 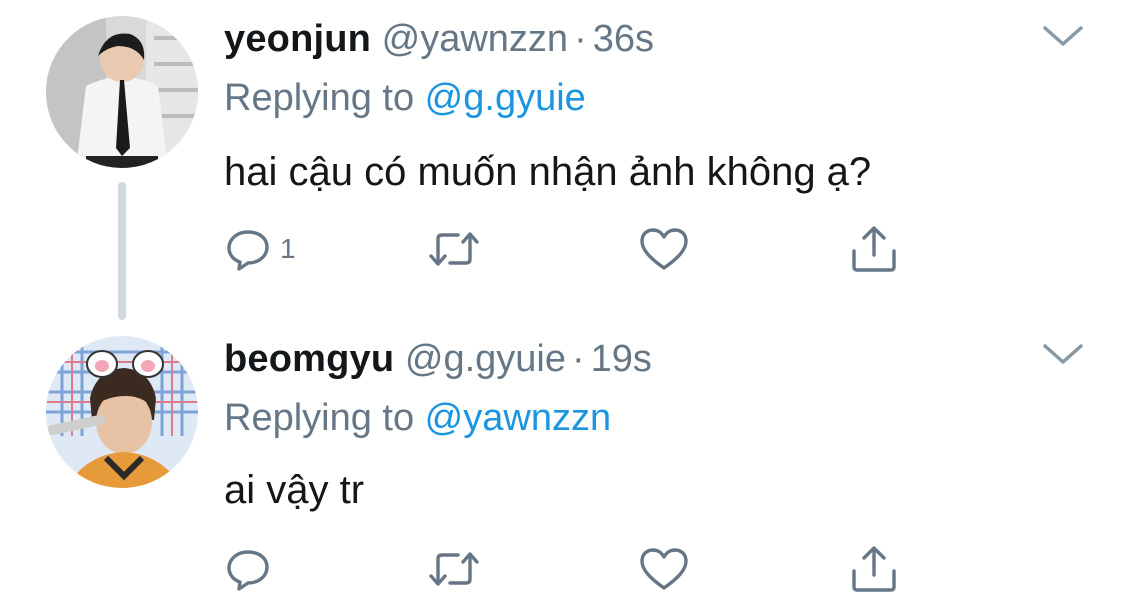 I want to click on reply-button, so click(x=252, y=569).